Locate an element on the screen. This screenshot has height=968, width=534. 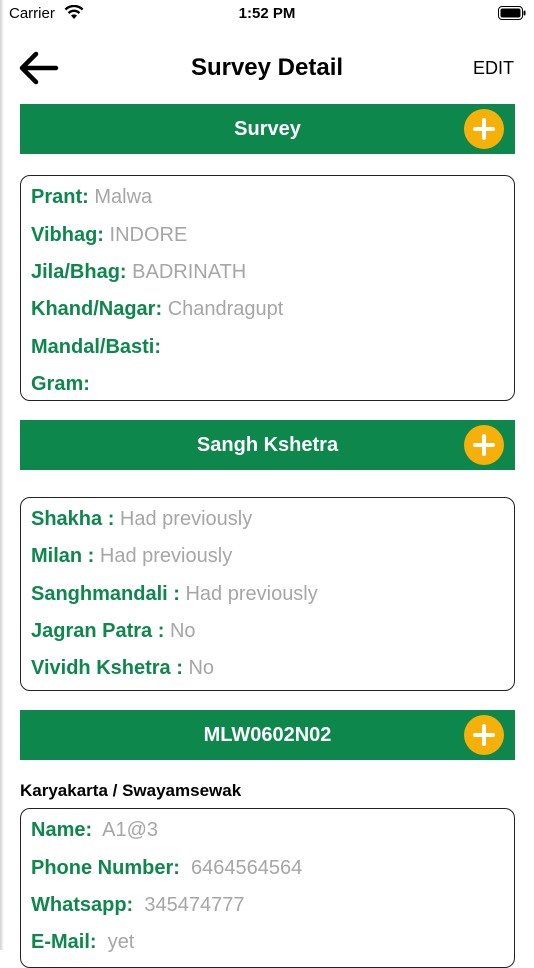
field-label: Sanghmandali : is located at coordinates (105, 594).